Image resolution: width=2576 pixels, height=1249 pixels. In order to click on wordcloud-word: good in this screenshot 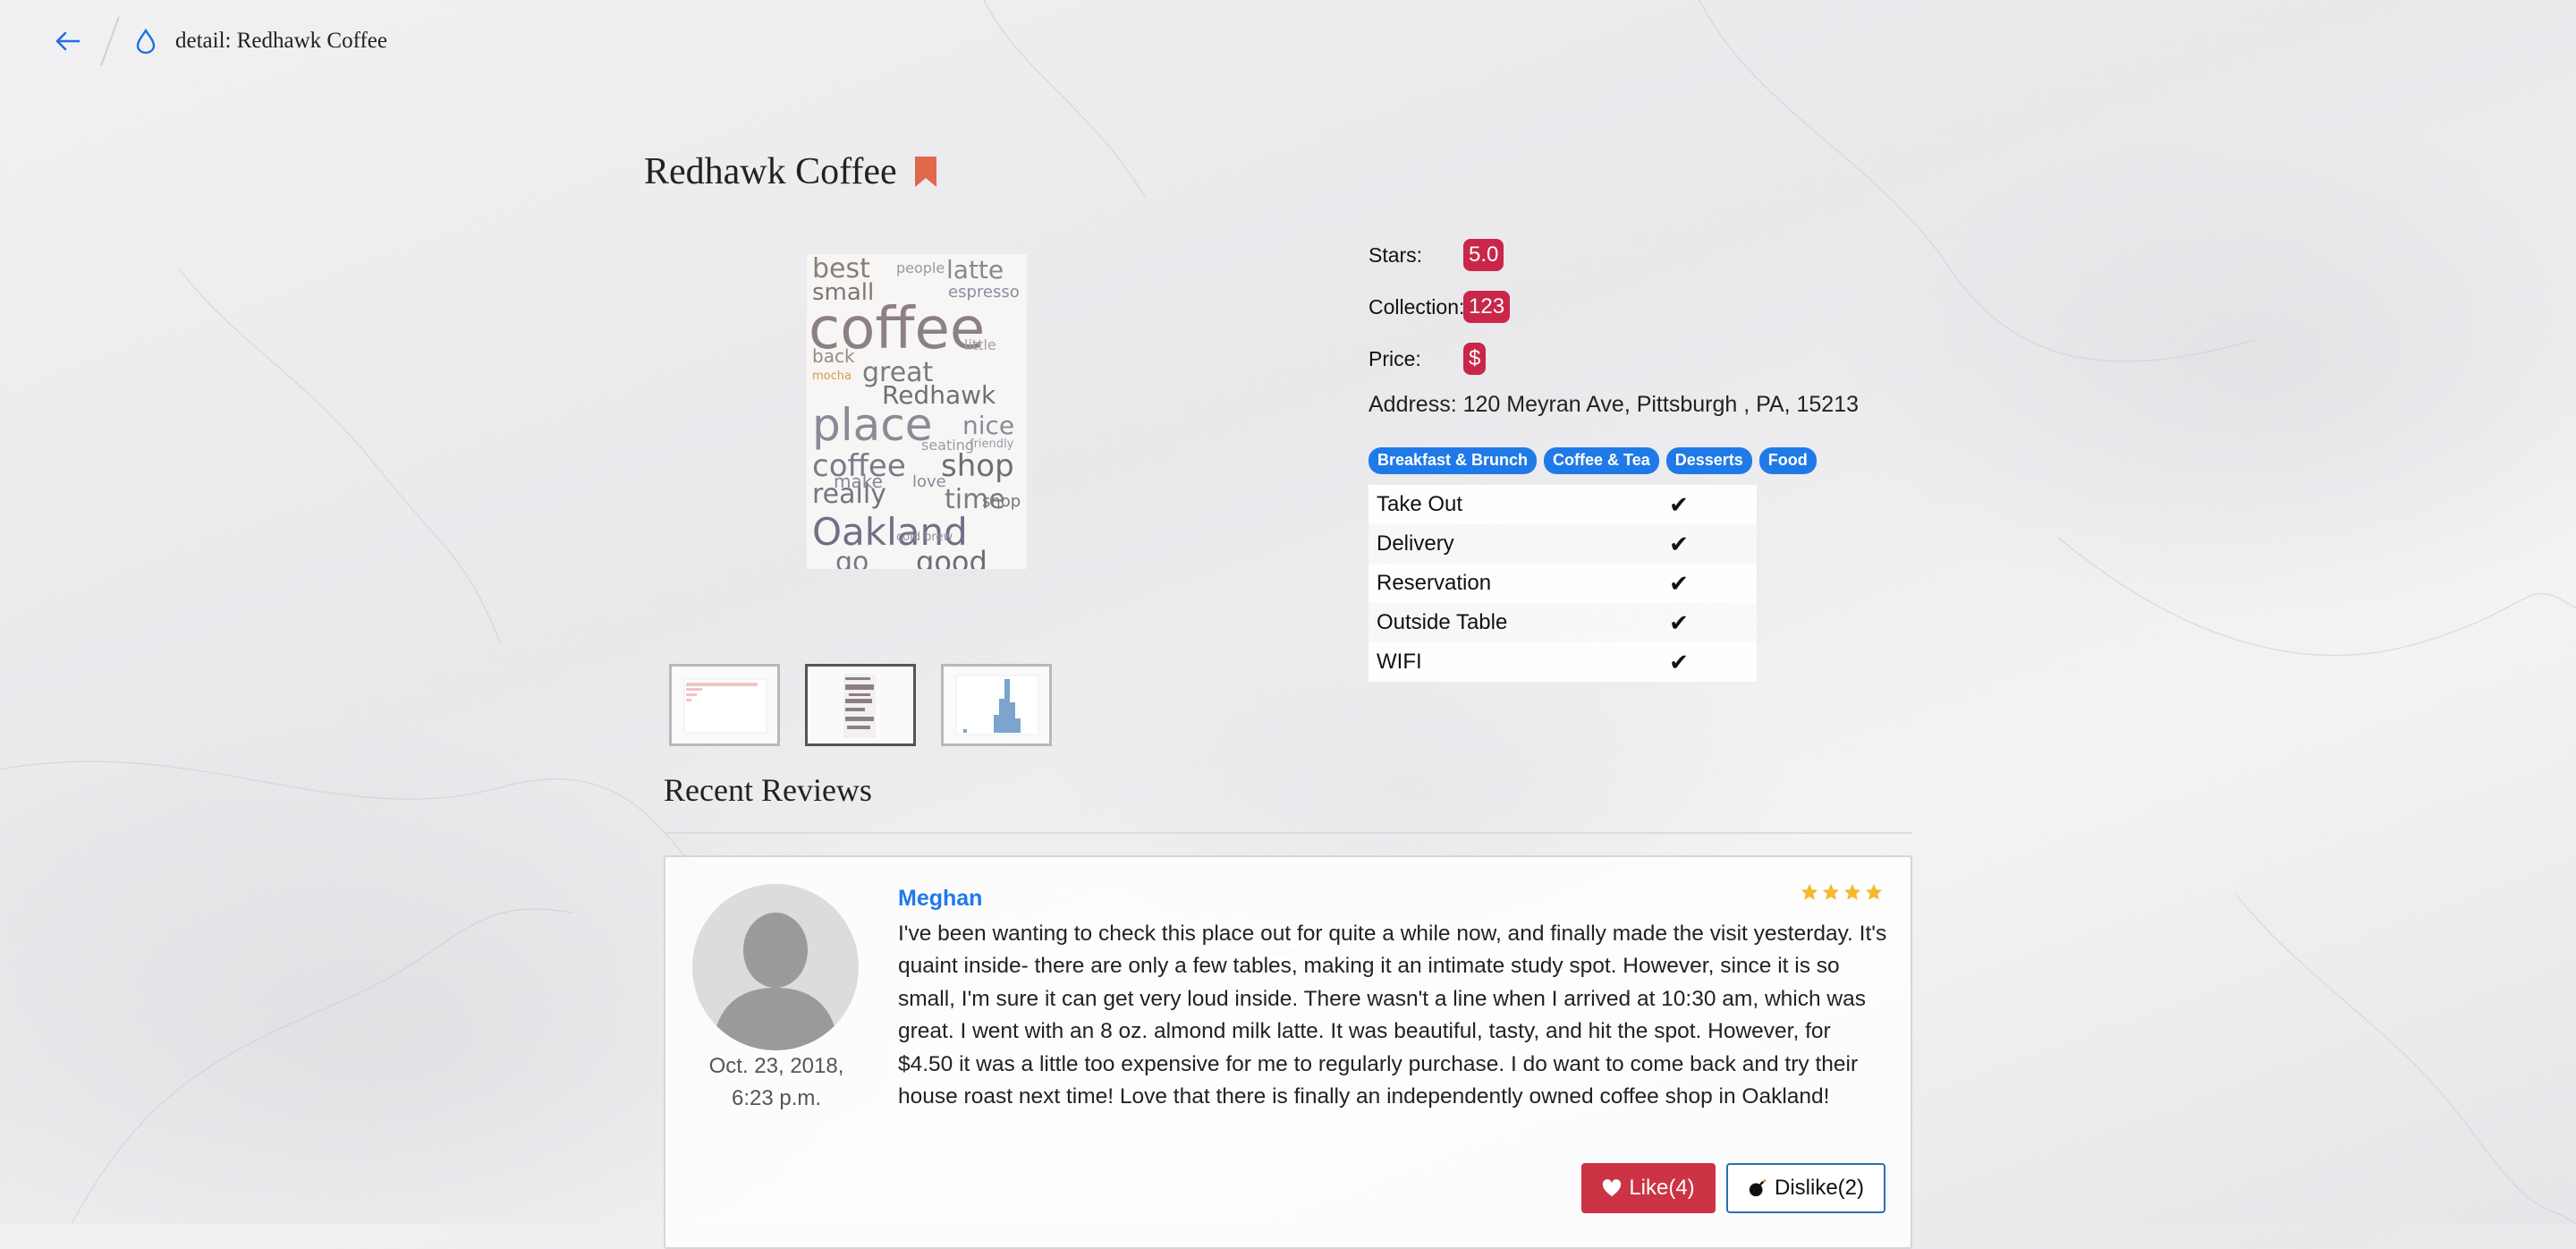, I will do `click(951, 557)`.